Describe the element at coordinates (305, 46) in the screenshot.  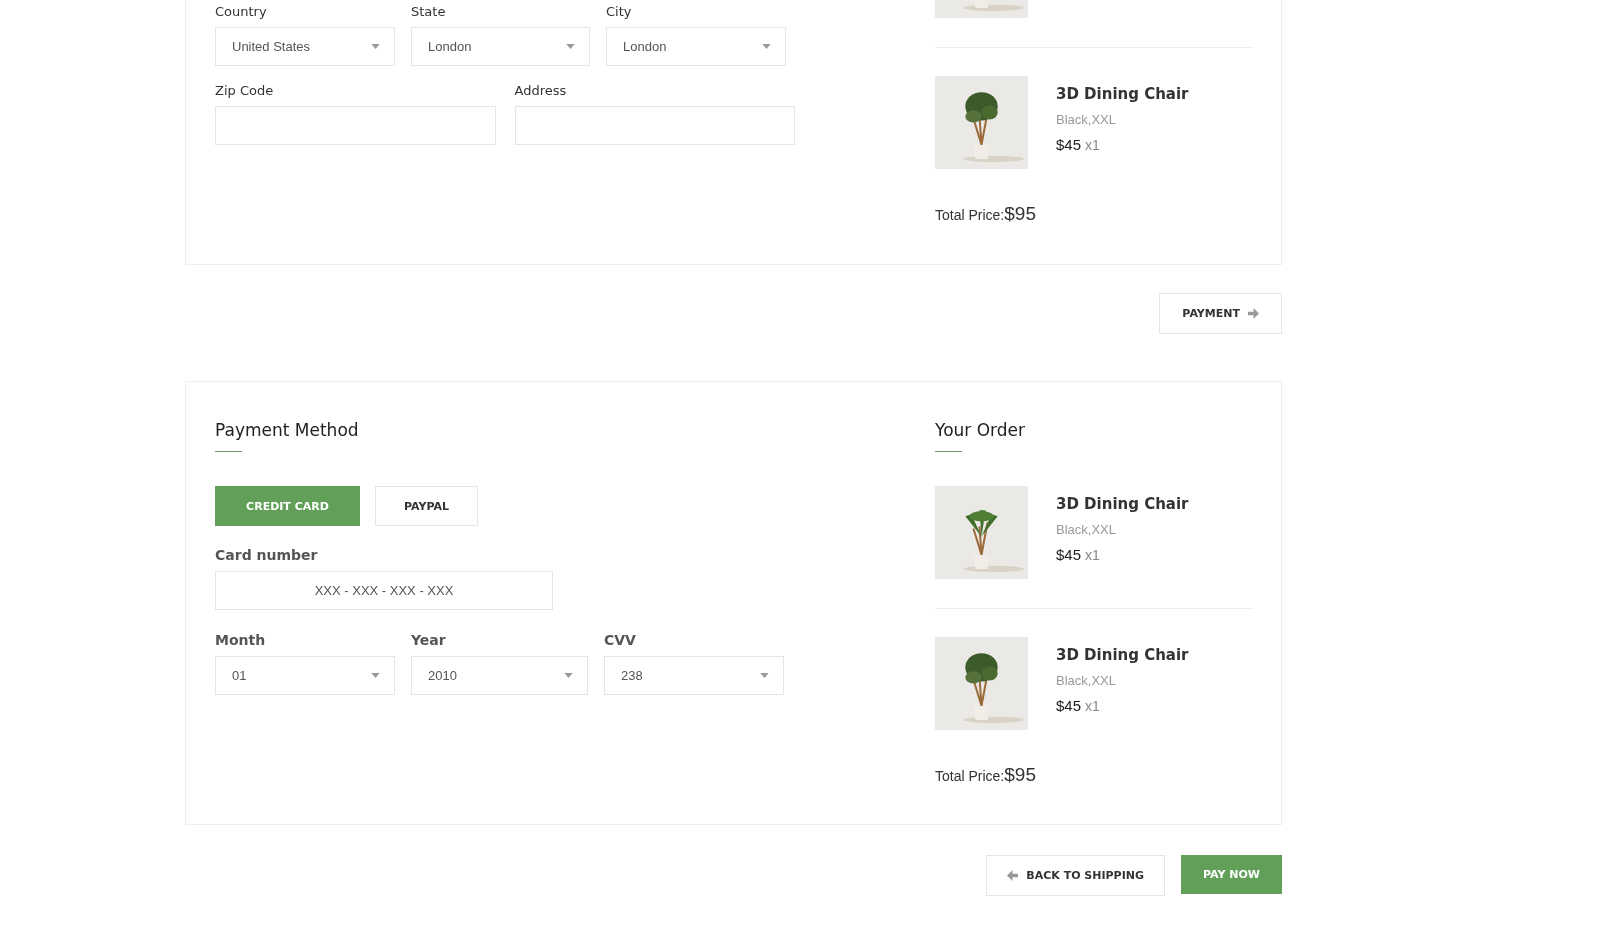
I see `select-field: United States` at that location.